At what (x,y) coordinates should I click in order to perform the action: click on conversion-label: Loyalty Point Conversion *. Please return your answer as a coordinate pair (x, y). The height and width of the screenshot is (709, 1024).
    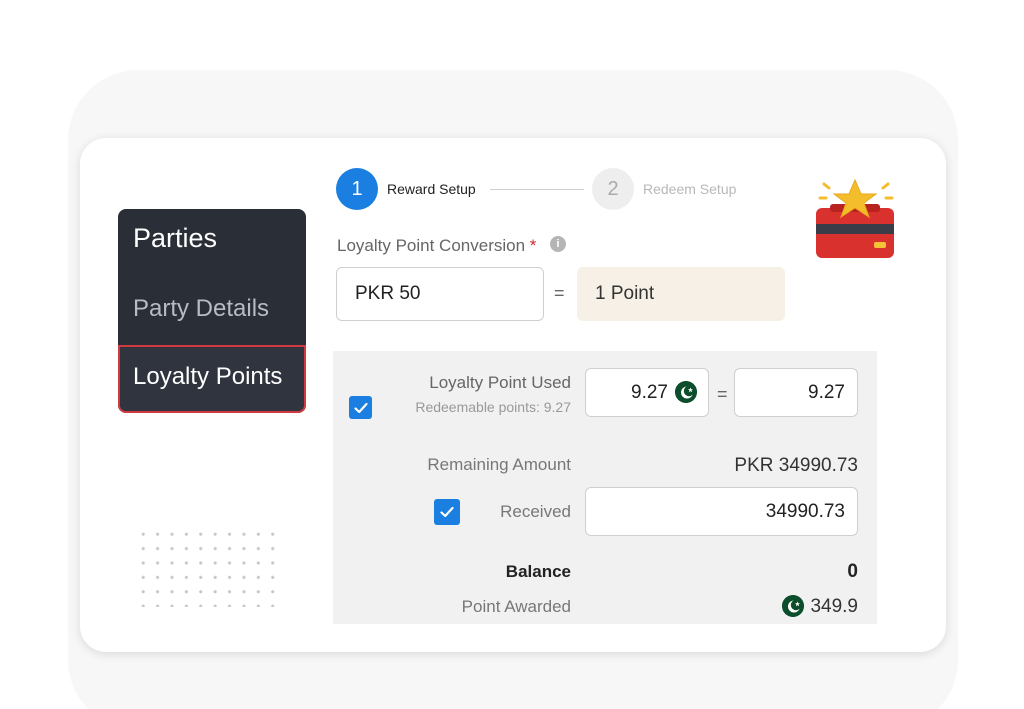
    Looking at the image, I should click on (436, 246).